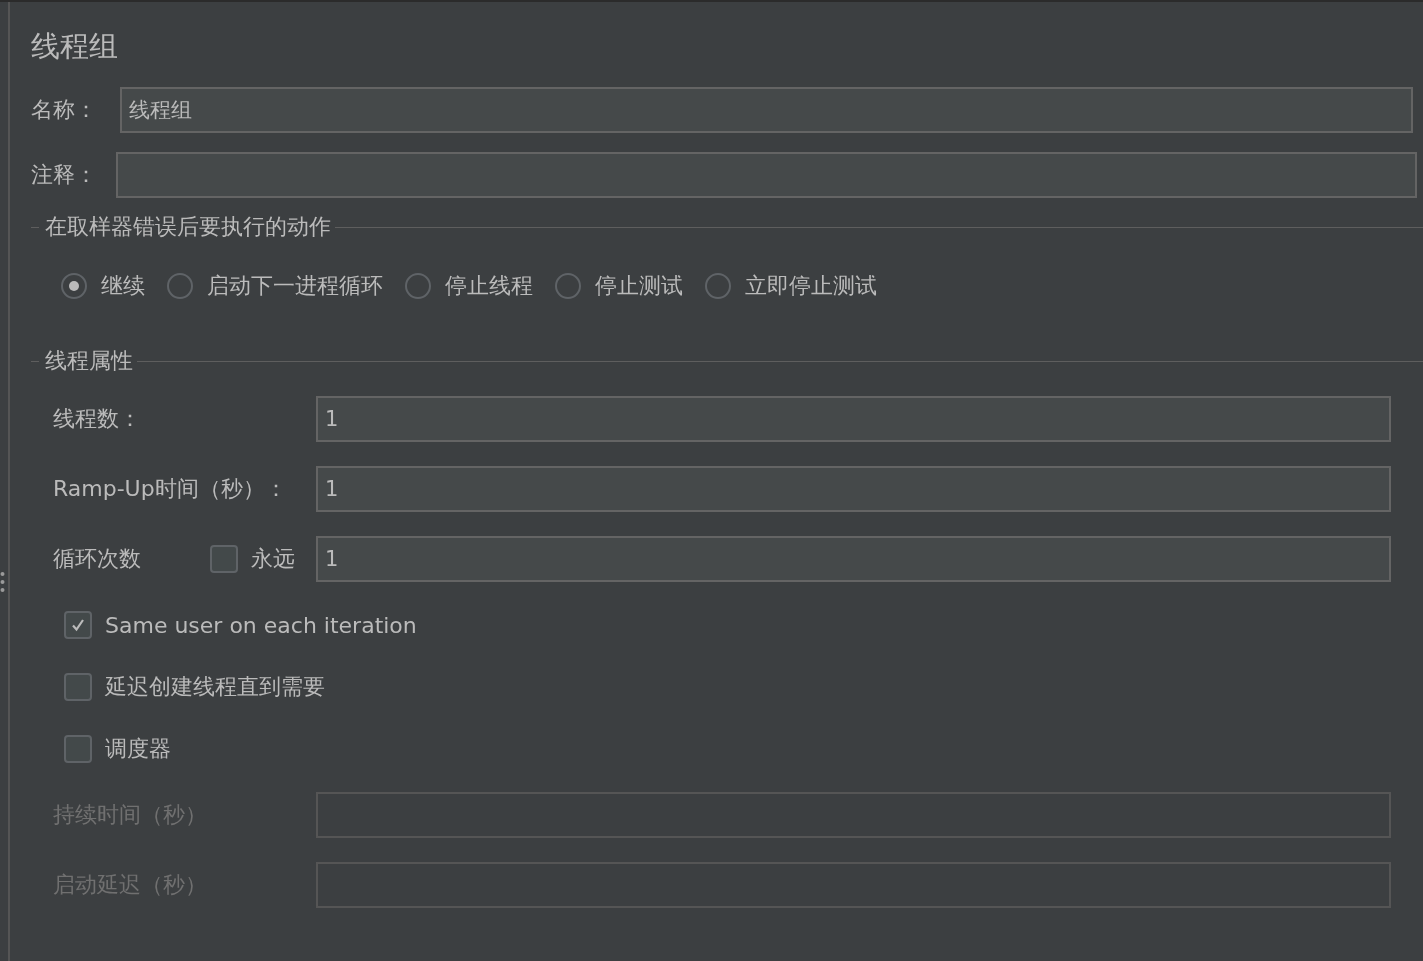  Describe the element at coordinates (97, 559) in the screenshot. I see `field-label: 循环次数` at that location.